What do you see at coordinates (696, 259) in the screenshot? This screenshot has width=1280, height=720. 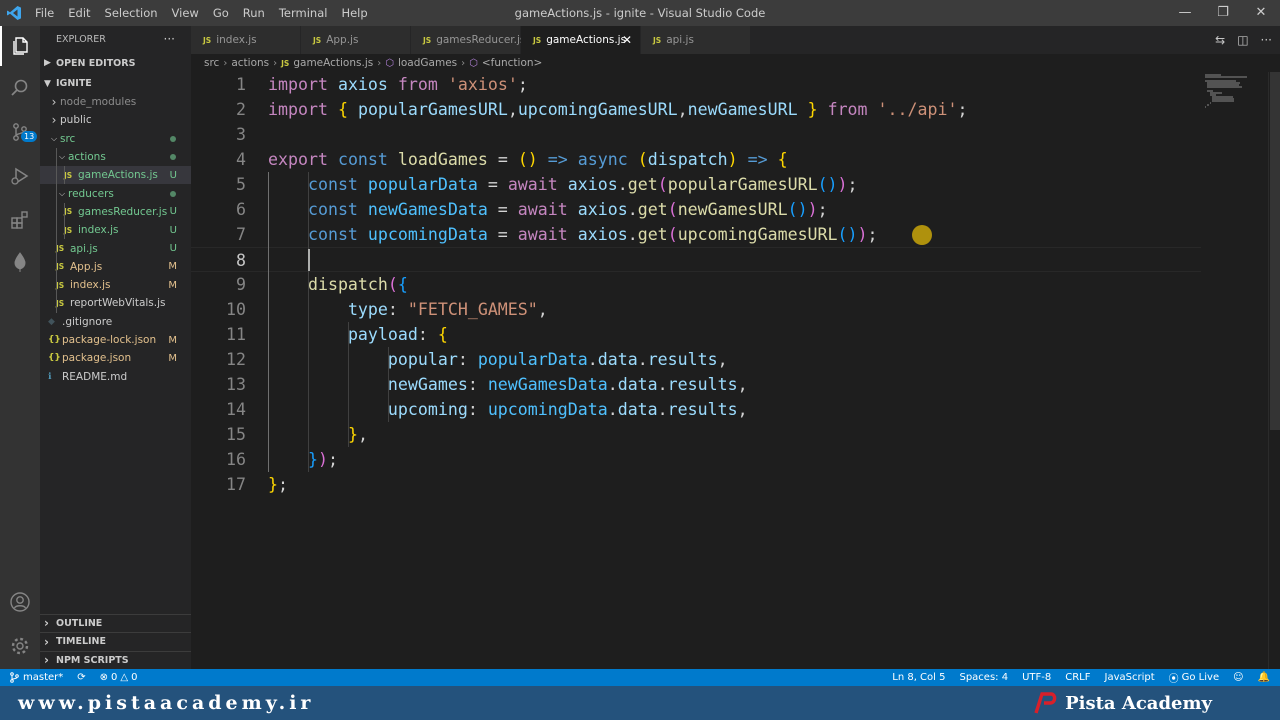 I see `code-line: 8` at bounding box center [696, 259].